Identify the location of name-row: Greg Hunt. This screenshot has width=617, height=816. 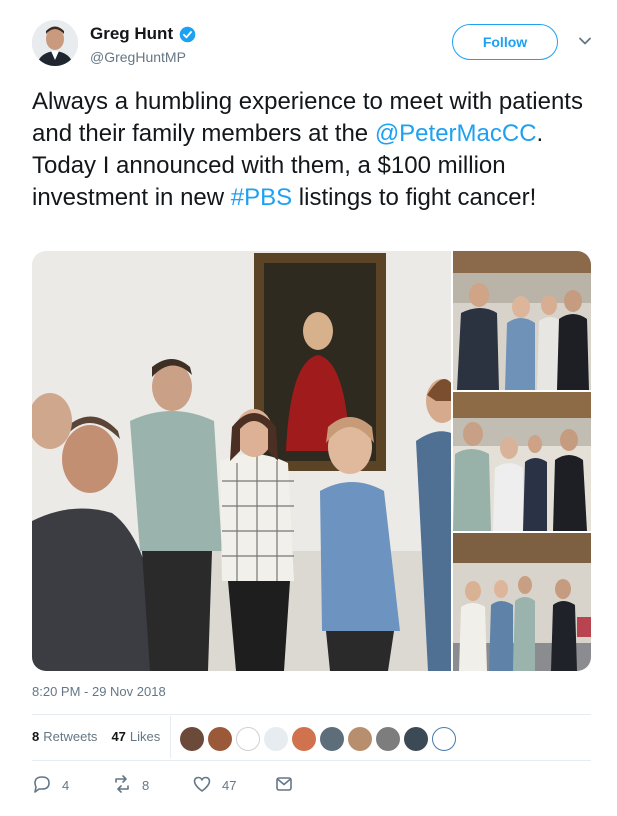
(143, 34).